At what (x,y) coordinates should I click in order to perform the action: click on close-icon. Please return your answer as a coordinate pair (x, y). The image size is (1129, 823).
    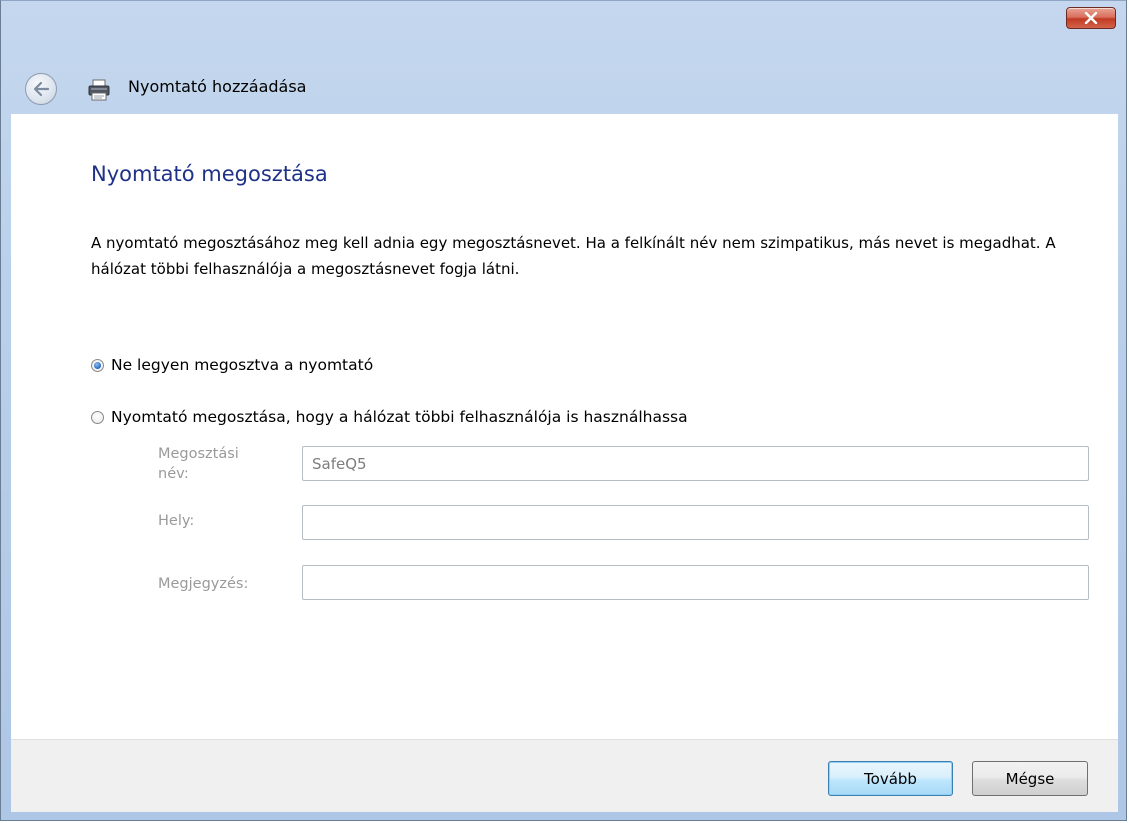
    Looking at the image, I should click on (1091, 18).